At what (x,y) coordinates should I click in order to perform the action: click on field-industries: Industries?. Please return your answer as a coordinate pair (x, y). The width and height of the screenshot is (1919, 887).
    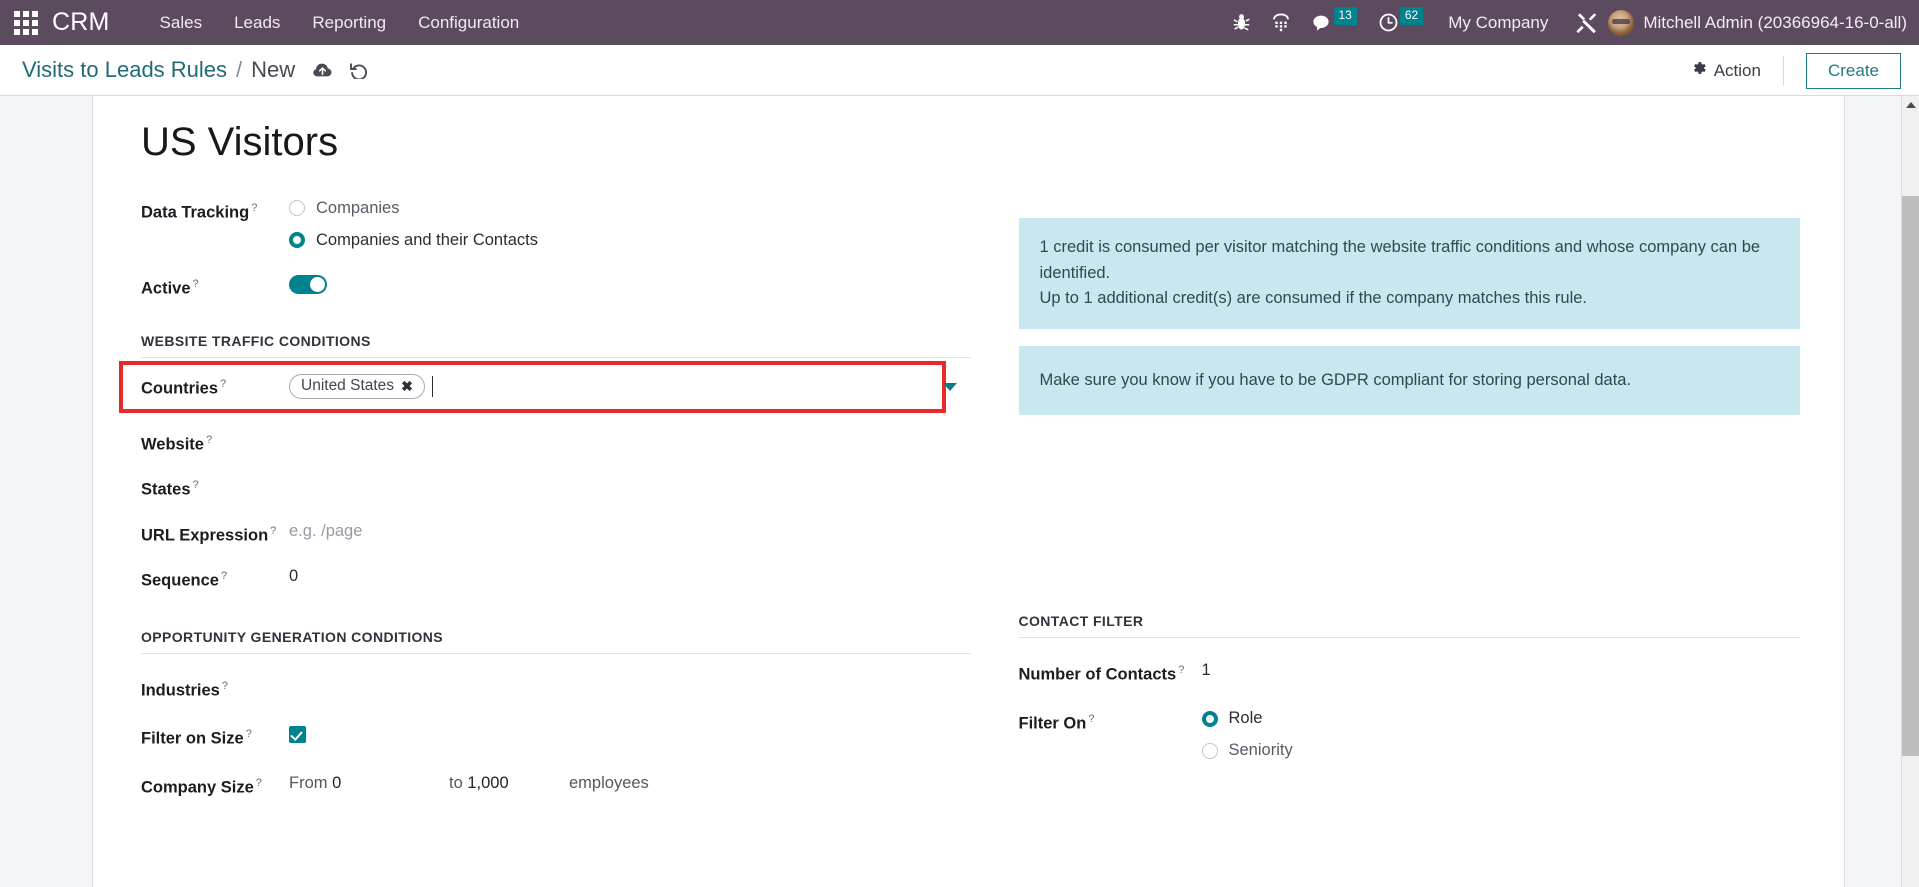
    Looking at the image, I should click on (556, 688).